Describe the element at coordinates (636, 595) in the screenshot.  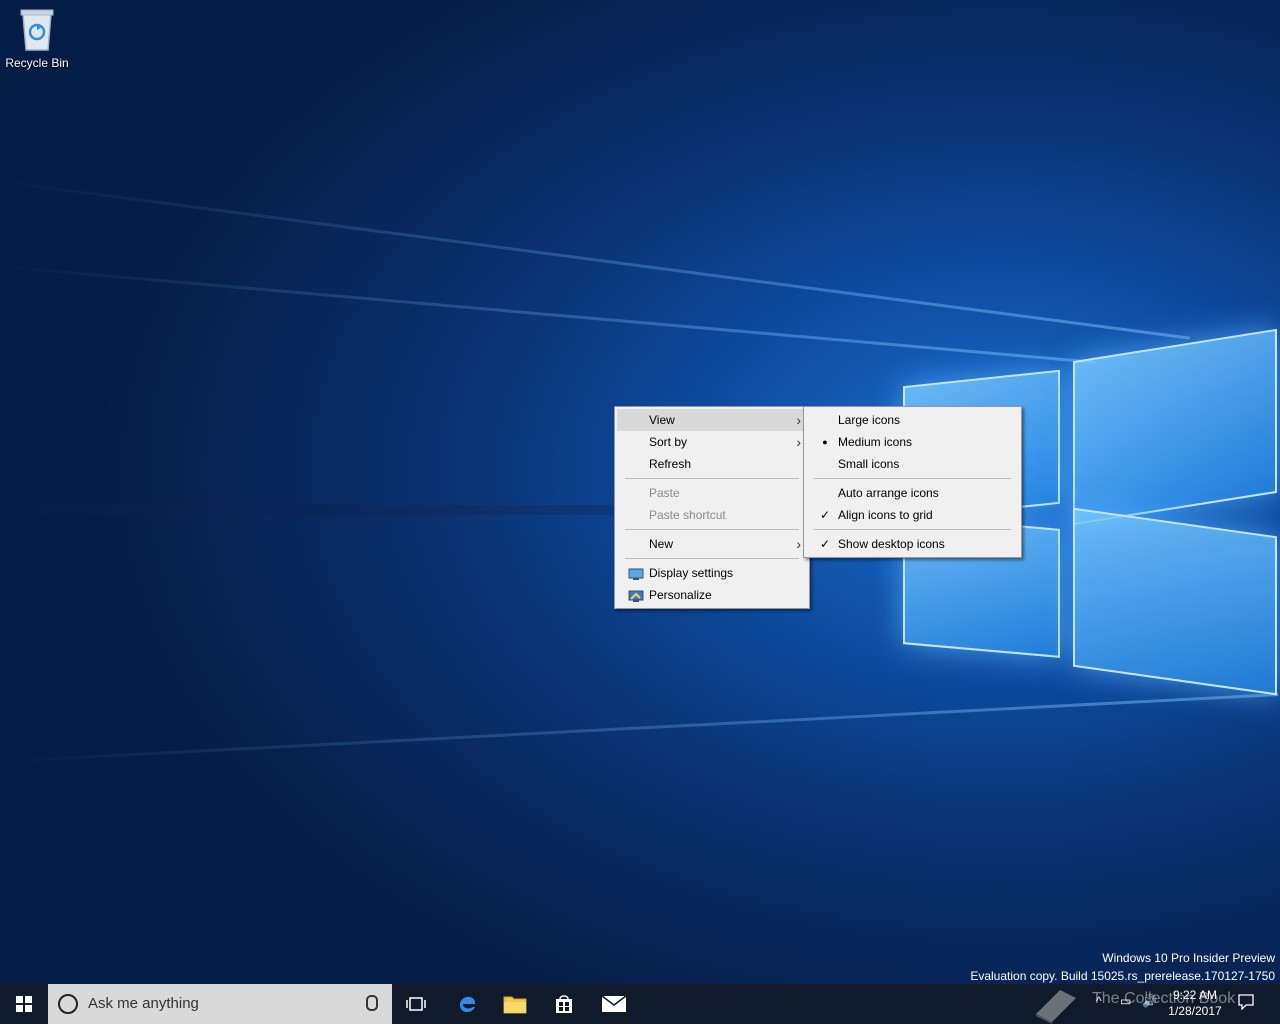
I see `personalize-icon` at that location.